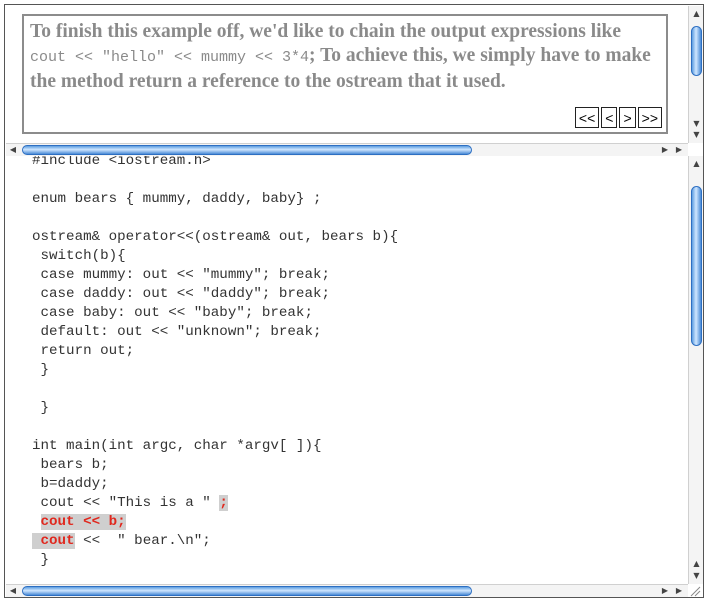 Image resolution: width=706 pixels, height=602 pixels. Describe the element at coordinates (215, 541) in the screenshot. I see `highlighted-code-line: cout << " bear.\n";` at that location.